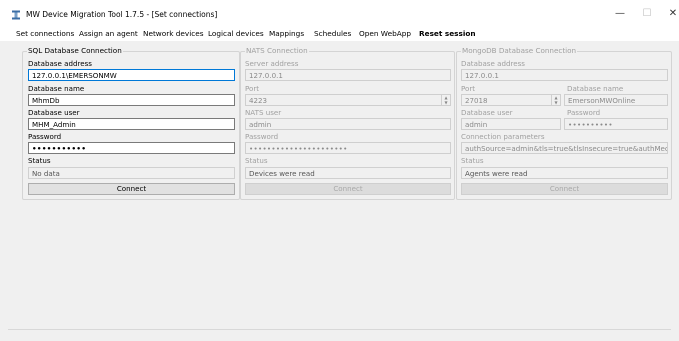 The height and width of the screenshot is (341, 679). Describe the element at coordinates (348, 75) in the screenshot. I see `nats-server-field: 127.0.0.1` at that location.